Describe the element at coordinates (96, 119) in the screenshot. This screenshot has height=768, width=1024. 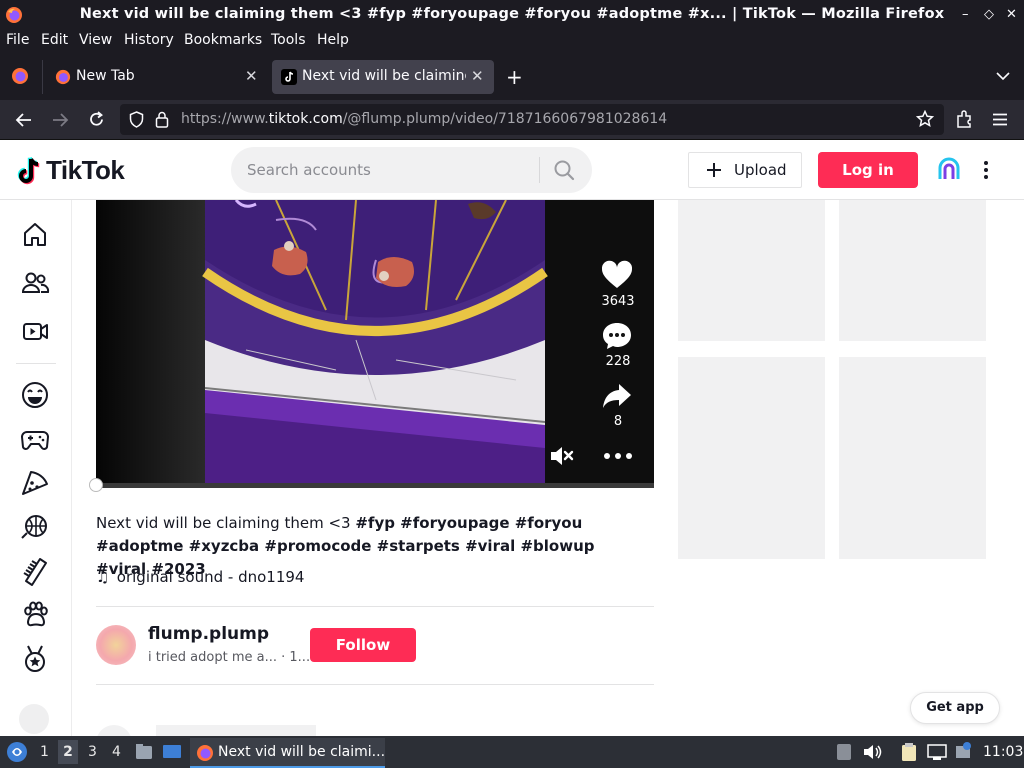
I see `reload-icon` at that location.